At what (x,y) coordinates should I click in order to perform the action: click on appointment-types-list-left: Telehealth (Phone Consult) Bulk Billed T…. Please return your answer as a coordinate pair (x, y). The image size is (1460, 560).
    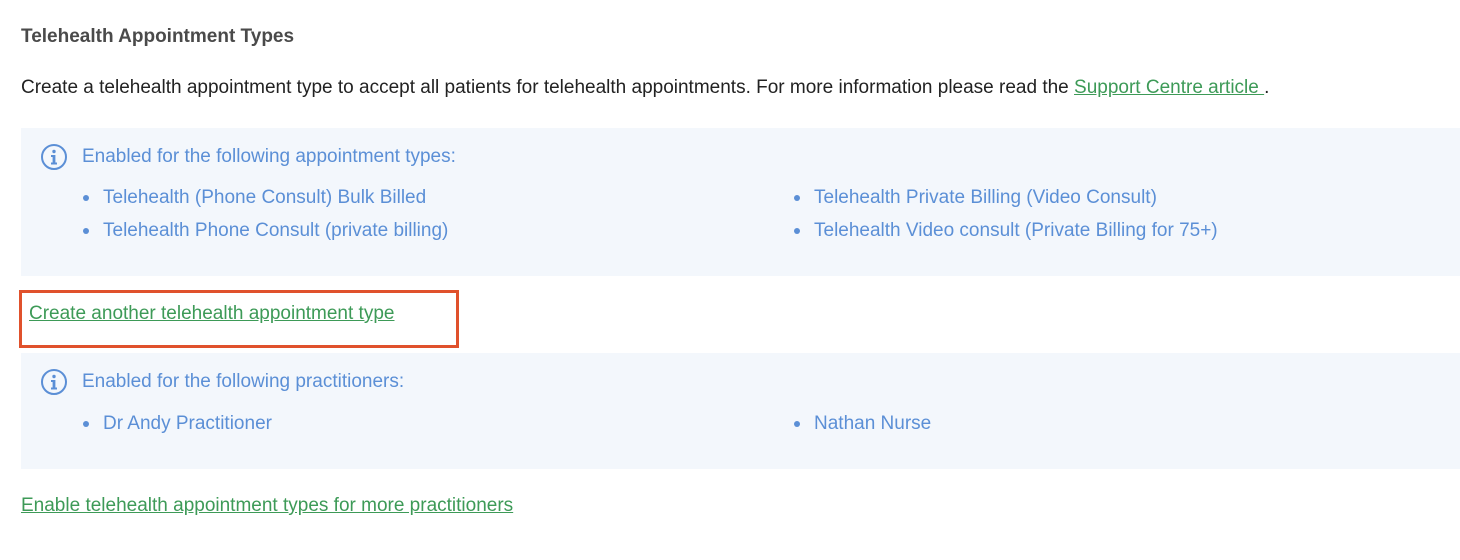
    Looking at the image, I should click on (265, 214).